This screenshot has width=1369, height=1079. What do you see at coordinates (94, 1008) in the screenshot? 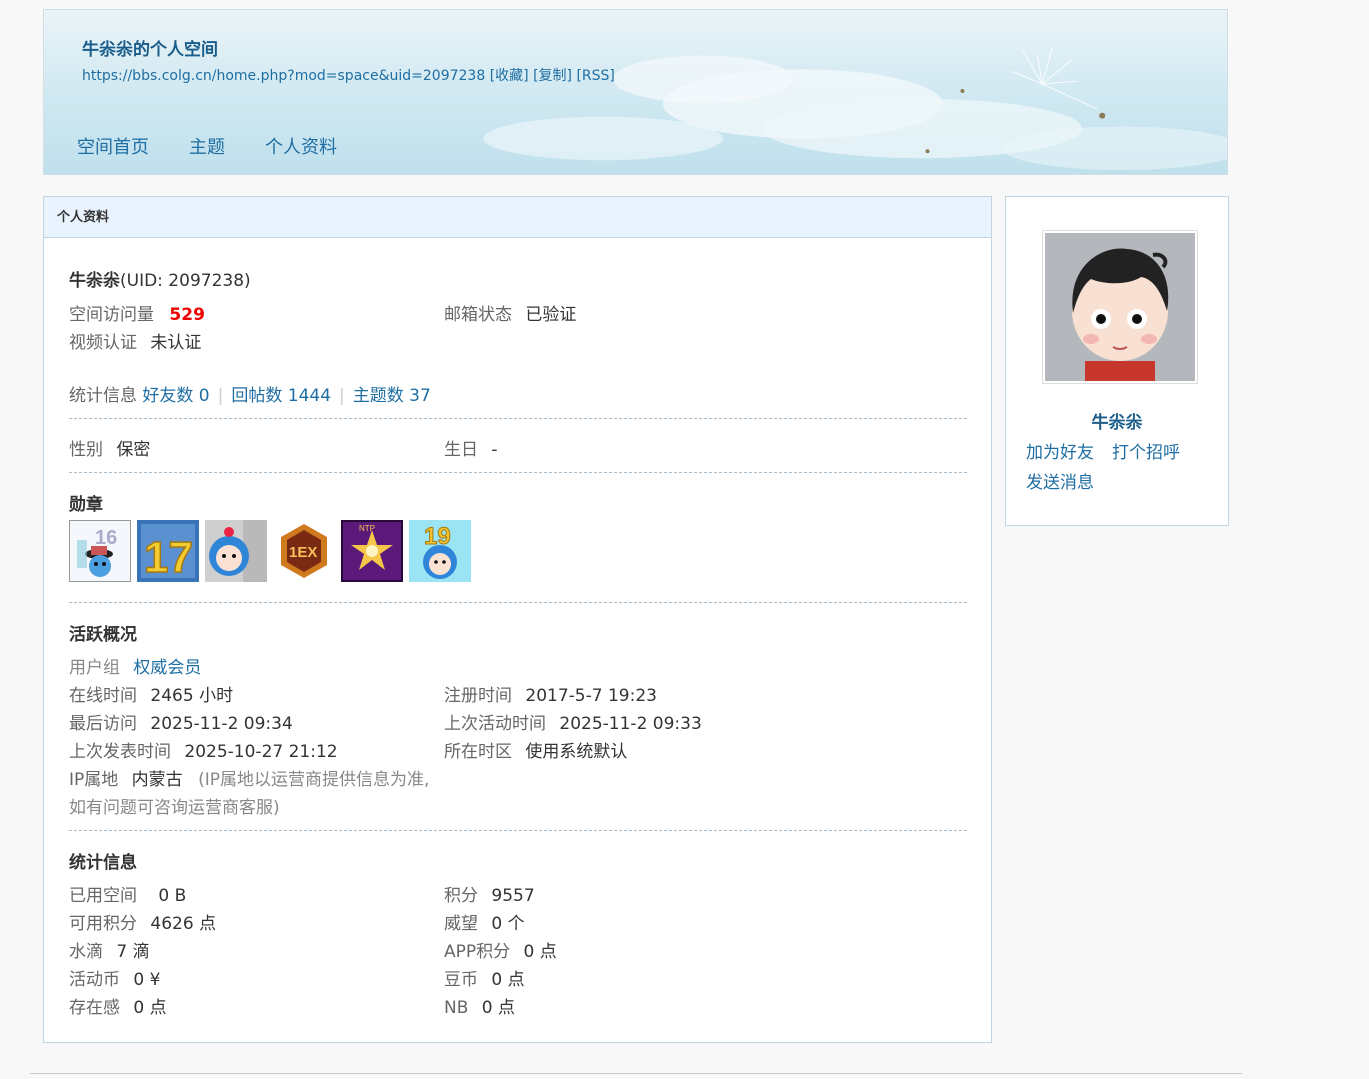
I see `presence-label: 存在感` at bounding box center [94, 1008].